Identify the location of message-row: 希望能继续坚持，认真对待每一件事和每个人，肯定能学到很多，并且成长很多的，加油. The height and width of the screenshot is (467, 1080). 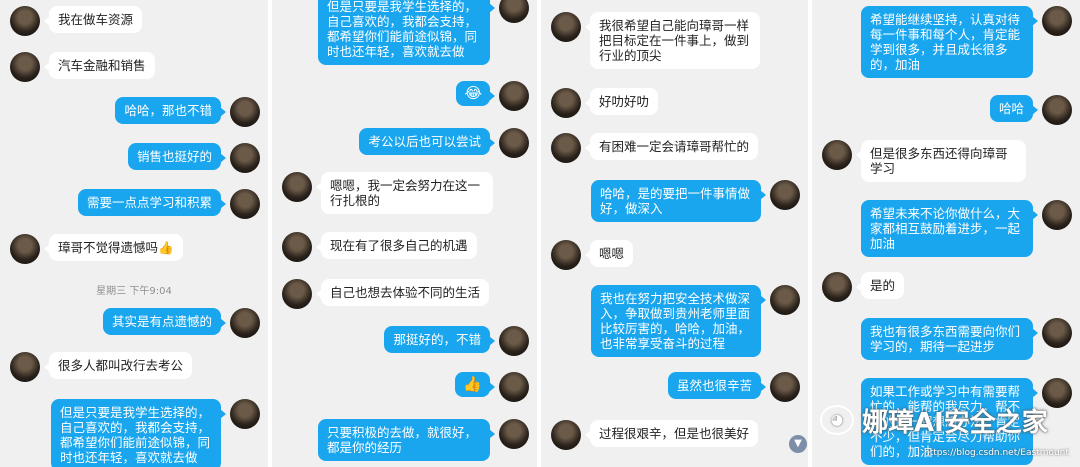
(966, 42).